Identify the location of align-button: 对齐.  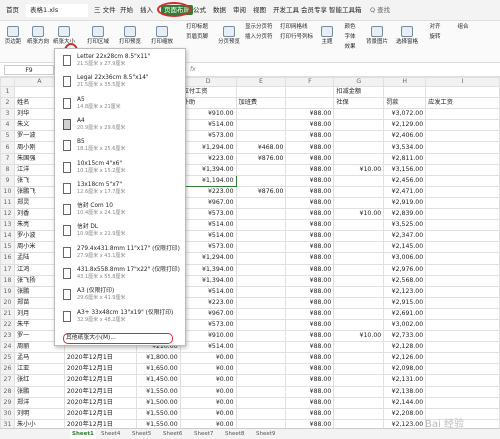
(435, 27).